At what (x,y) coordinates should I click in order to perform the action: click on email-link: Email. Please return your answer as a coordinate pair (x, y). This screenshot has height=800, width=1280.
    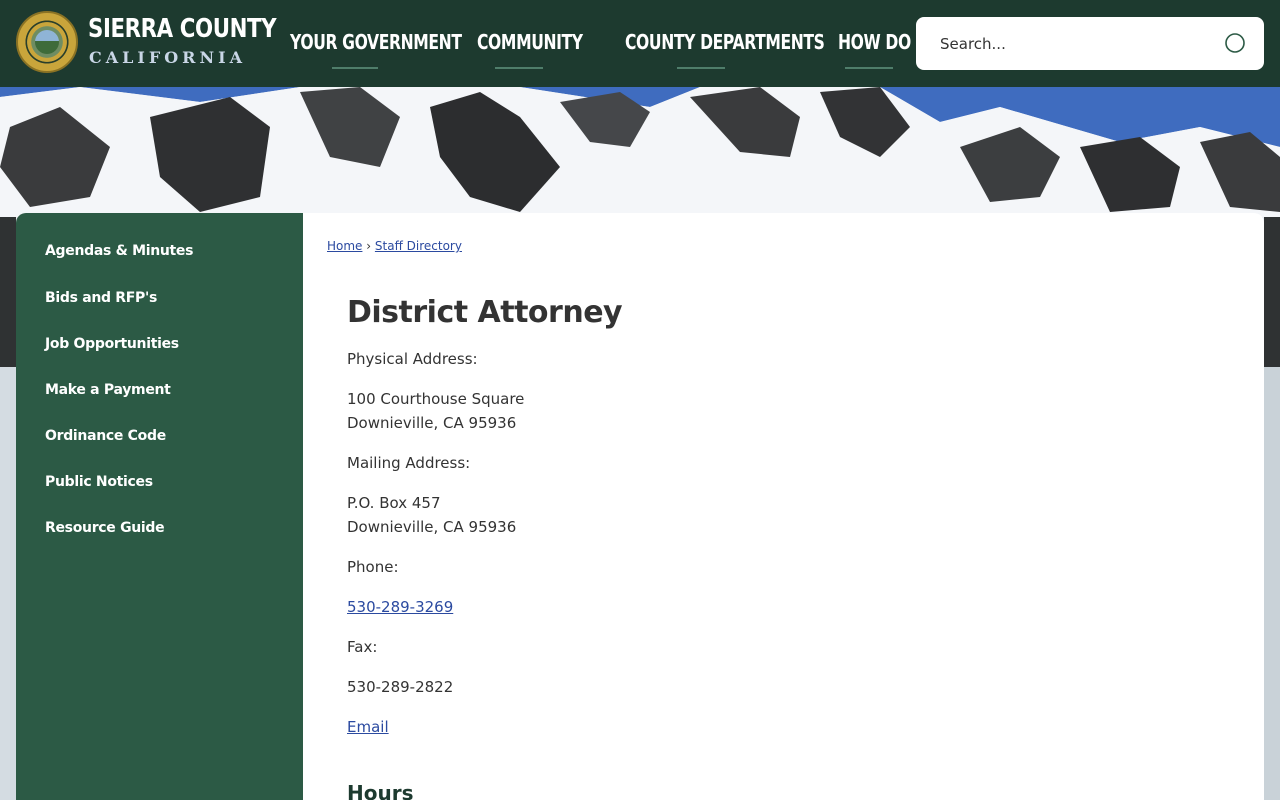
    Looking at the image, I should click on (368, 727).